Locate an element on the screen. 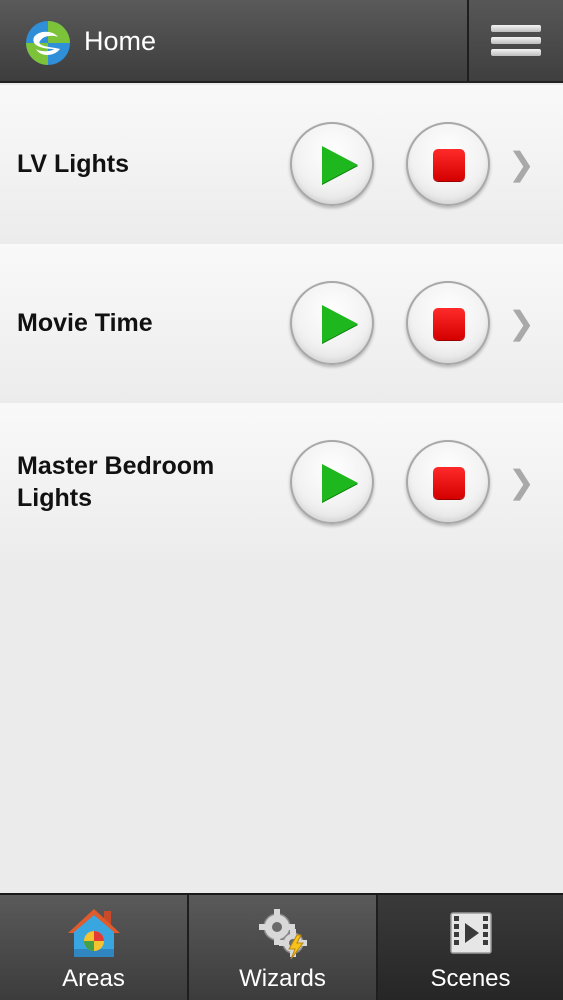 The image size is (563, 1000). menu-button is located at coordinates (515, 40).